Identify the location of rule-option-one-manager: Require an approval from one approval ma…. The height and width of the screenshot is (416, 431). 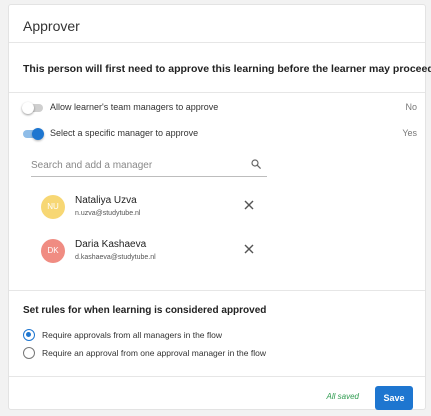
(173, 354).